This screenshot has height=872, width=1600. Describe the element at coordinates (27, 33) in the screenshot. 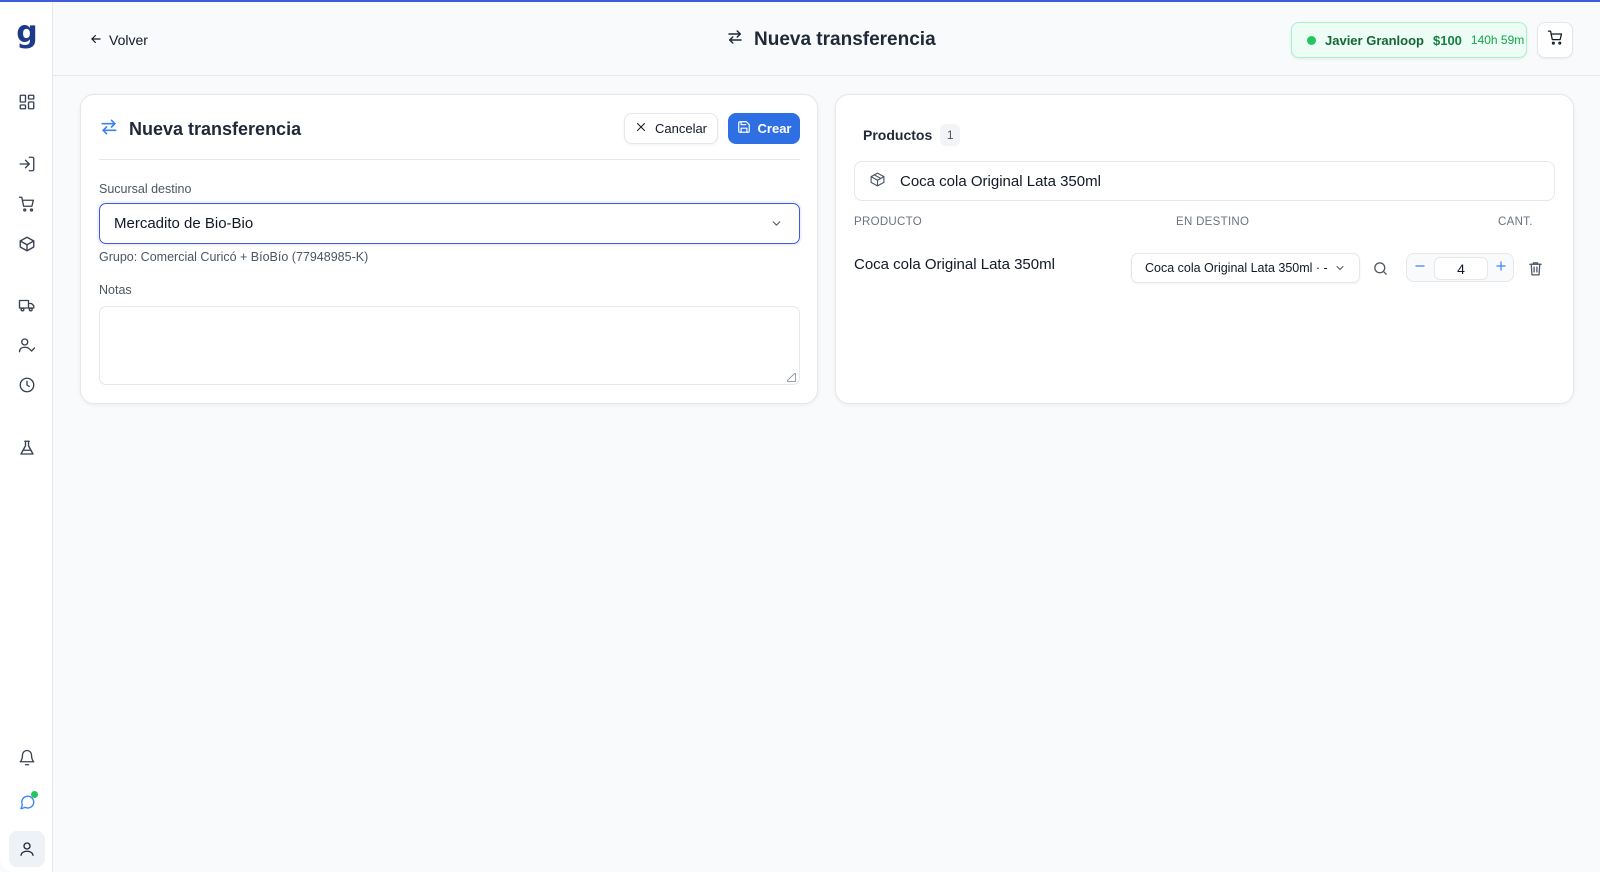

I see `app-logo: g` at that location.